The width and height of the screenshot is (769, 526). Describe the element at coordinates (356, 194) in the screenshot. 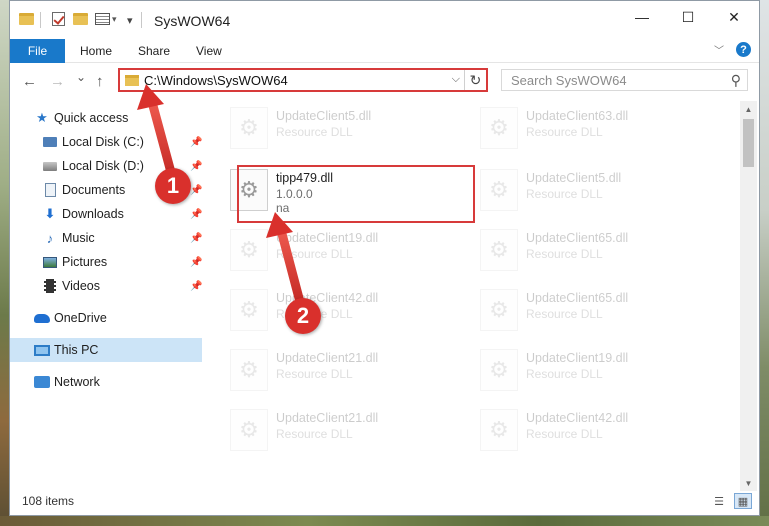

I see `file-highlight-box` at that location.